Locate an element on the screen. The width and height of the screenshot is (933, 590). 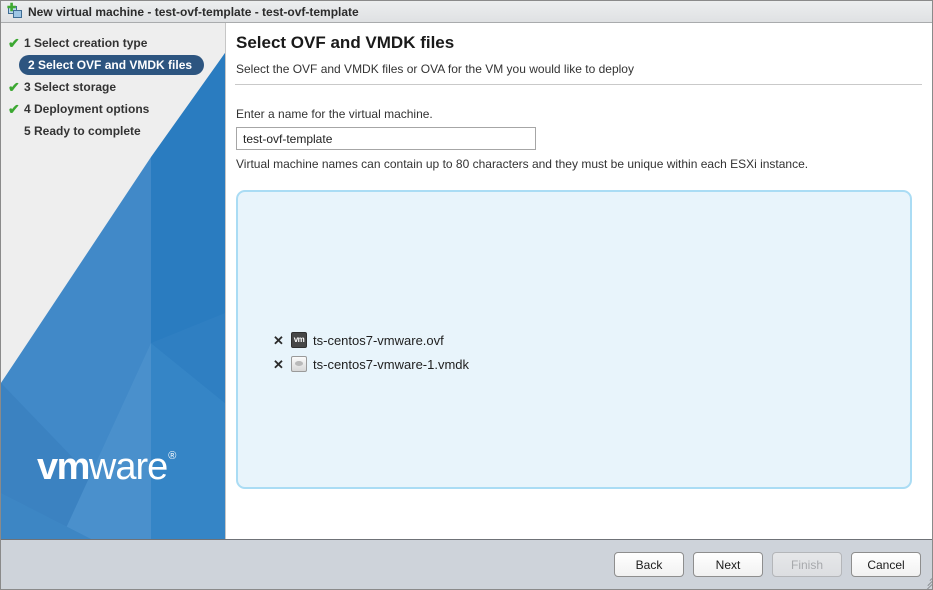
vmware-logo: vm ware ® is located at coordinates (106, 467).